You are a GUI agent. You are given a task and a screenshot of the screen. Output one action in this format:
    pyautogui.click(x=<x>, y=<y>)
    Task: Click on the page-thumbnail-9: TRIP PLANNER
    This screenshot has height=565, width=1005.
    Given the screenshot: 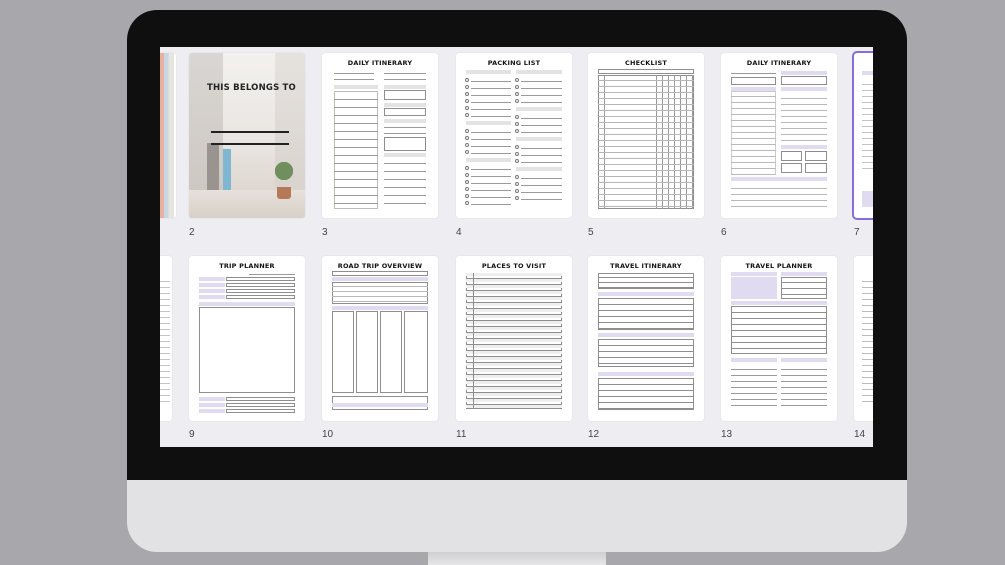 What is the action you would take?
    pyautogui.click(x=247, y=338)
    